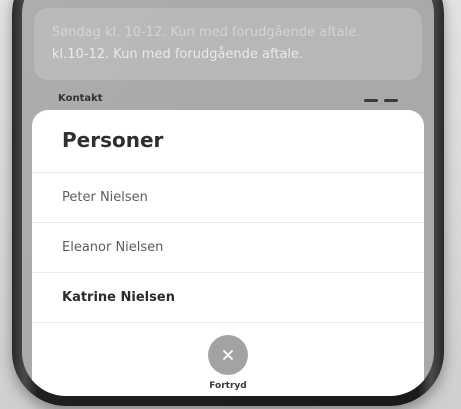 The image size is (461, 409). I want to click on contact-section-dashes, so click(381, 100).